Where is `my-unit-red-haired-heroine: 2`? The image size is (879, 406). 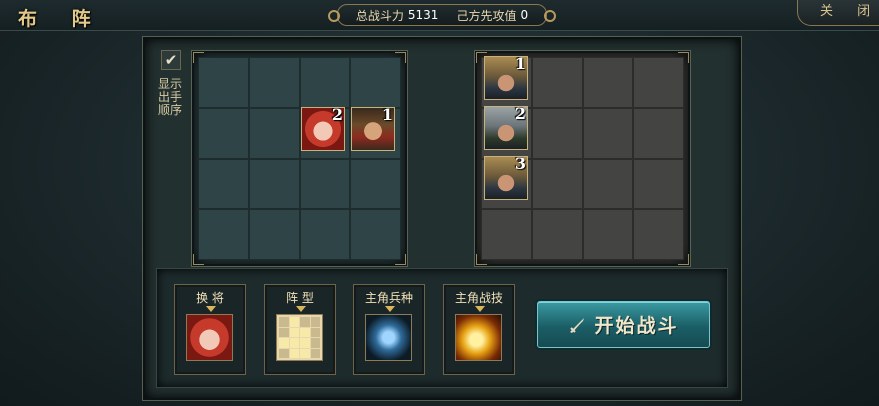 my-unit-red-haired-heroine: 2 is located at coordinates (323, 129).